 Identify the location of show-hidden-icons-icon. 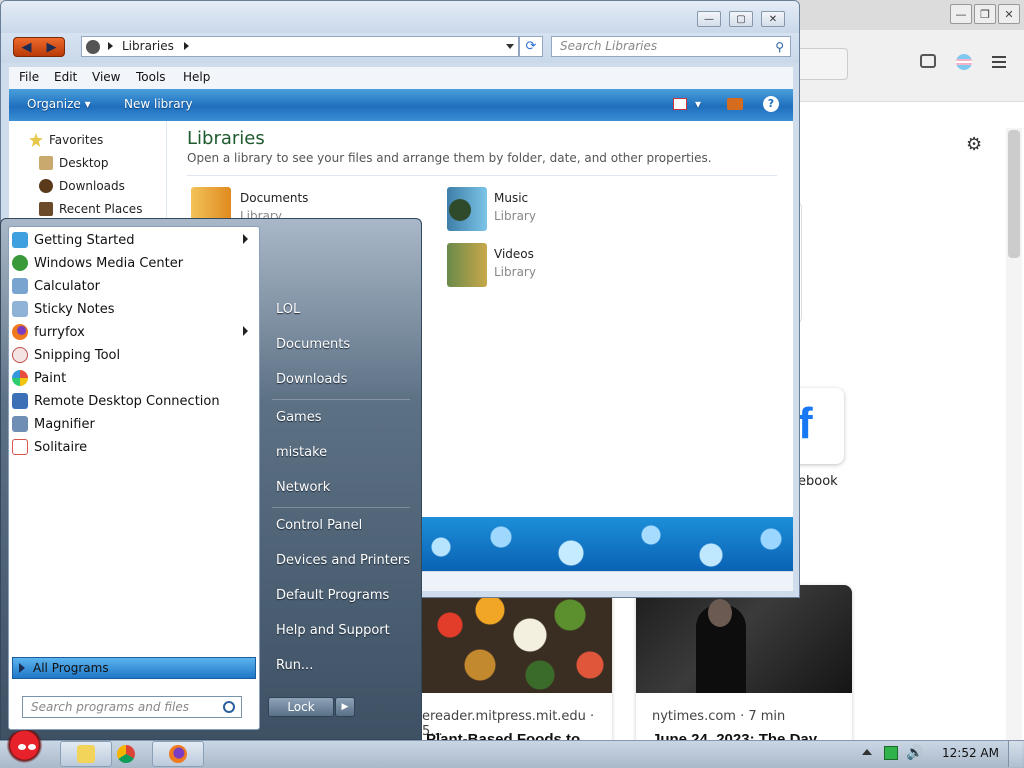
(867, 752).